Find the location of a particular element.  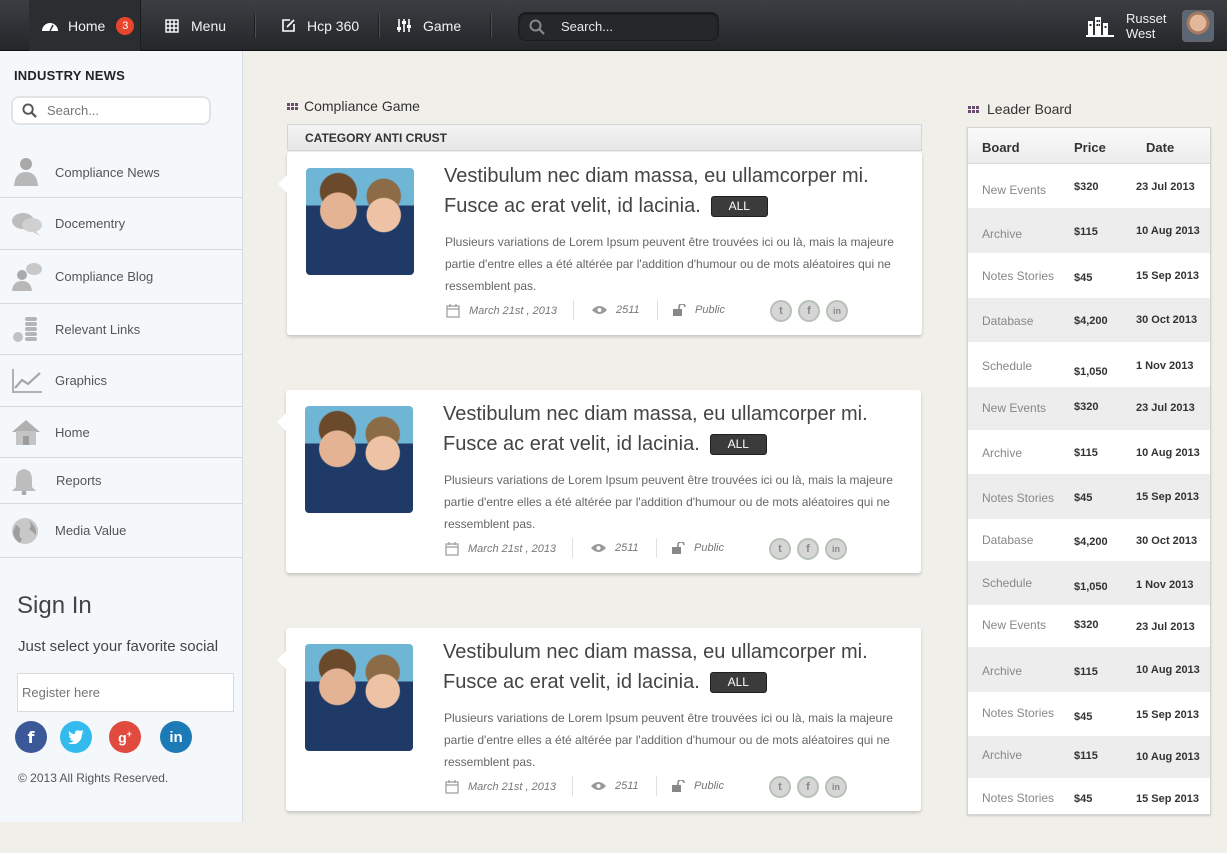

facebook-icon: f is located at coordinates (808, 549).